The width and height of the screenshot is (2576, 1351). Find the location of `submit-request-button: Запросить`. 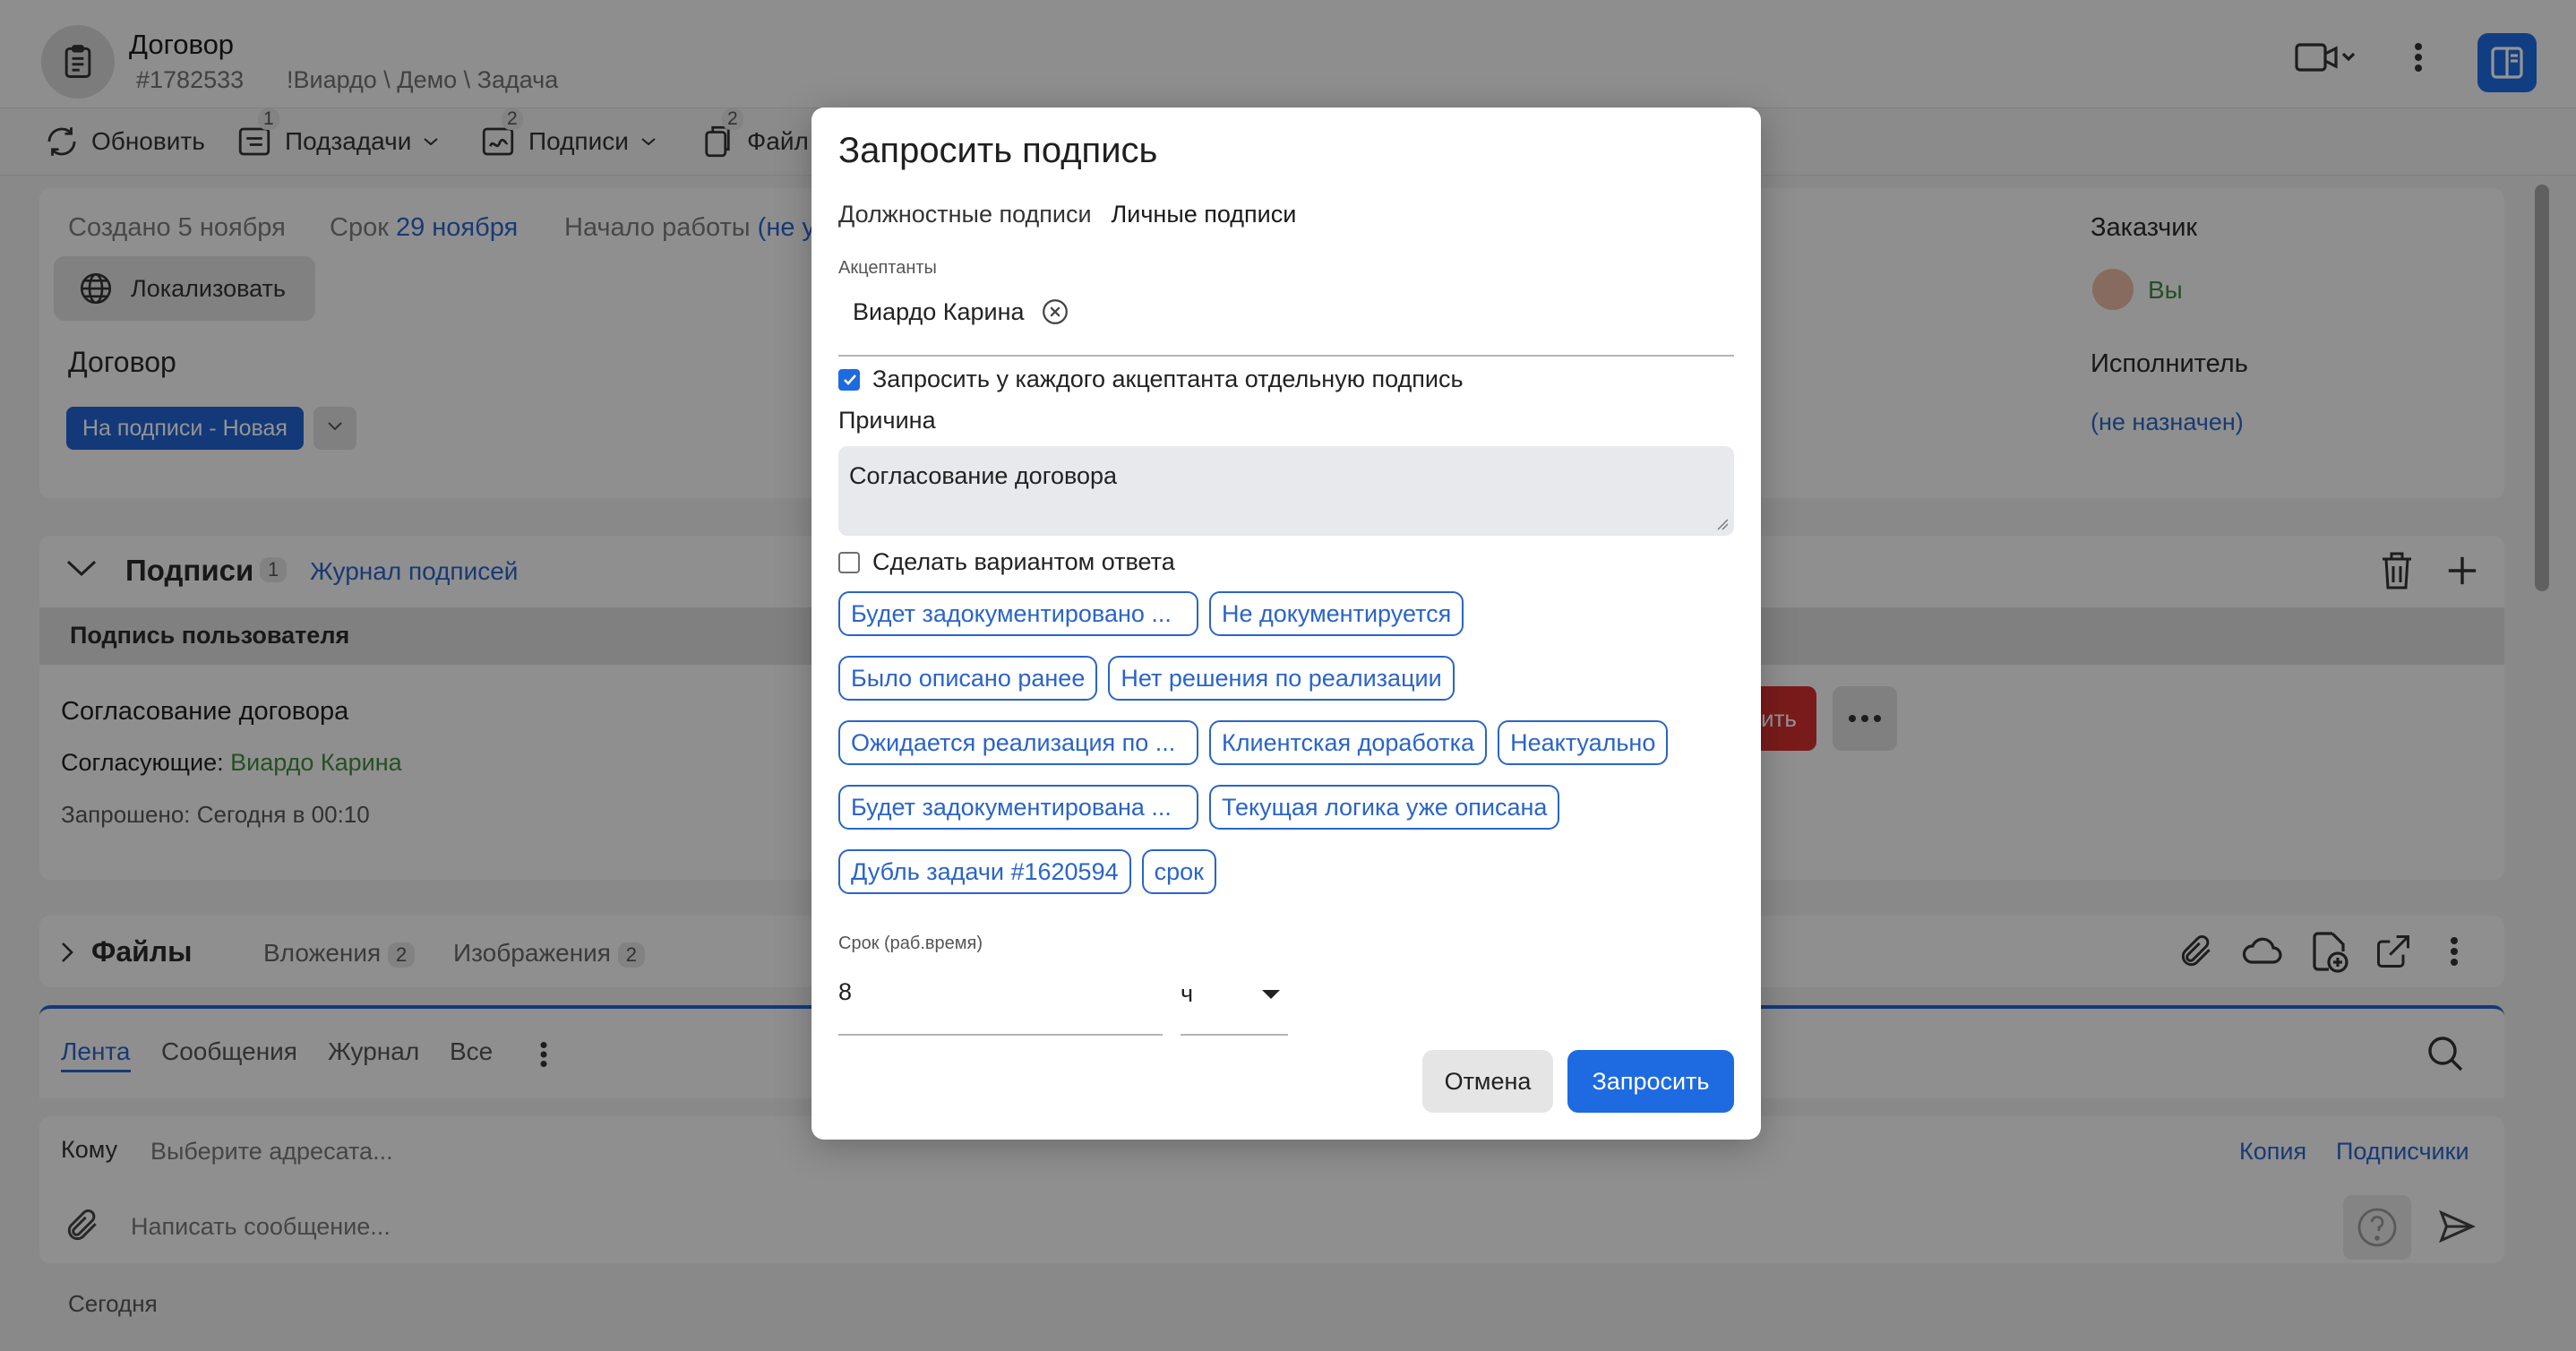

submit-request-button: Запросить is located at coordinates (1650, 1081).